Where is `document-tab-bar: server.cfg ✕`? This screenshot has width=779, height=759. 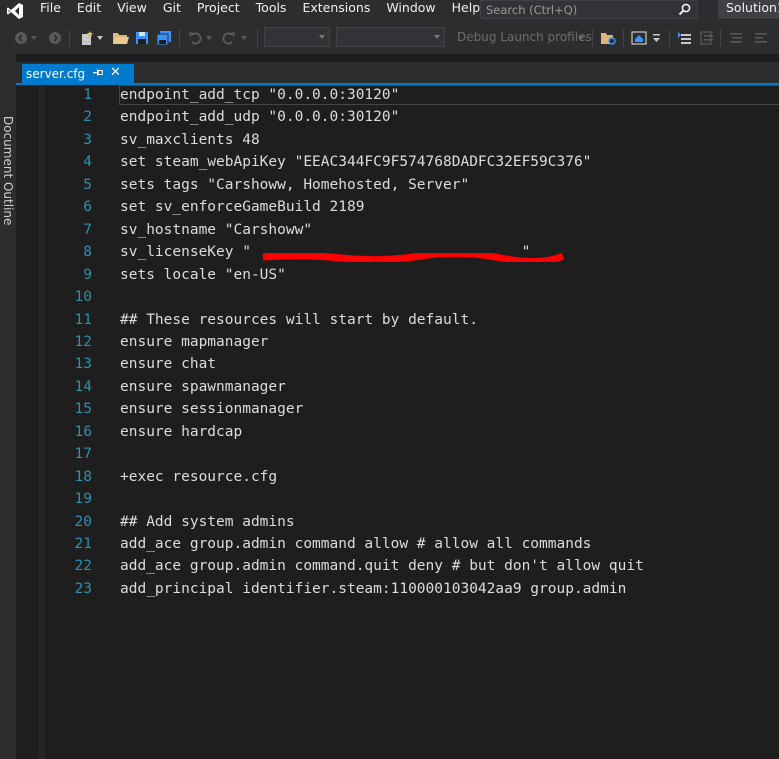
document-tab-bar: server.cfg ✕ is located at coordinates (397, 72).